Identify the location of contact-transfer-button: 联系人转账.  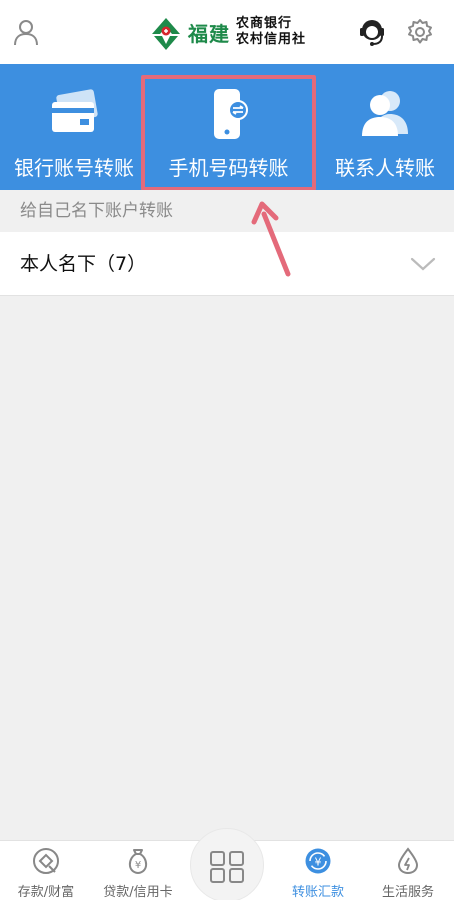
(385, 127).